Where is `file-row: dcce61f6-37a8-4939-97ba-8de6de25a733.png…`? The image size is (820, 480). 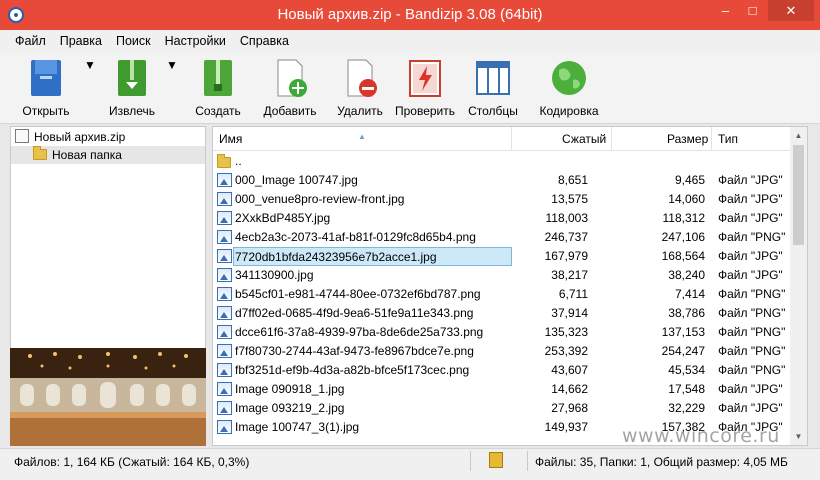 file-row: dcce61f6-37a8-4939-97ba-8de6de25a733.png… is located at coordinates (503, 332).